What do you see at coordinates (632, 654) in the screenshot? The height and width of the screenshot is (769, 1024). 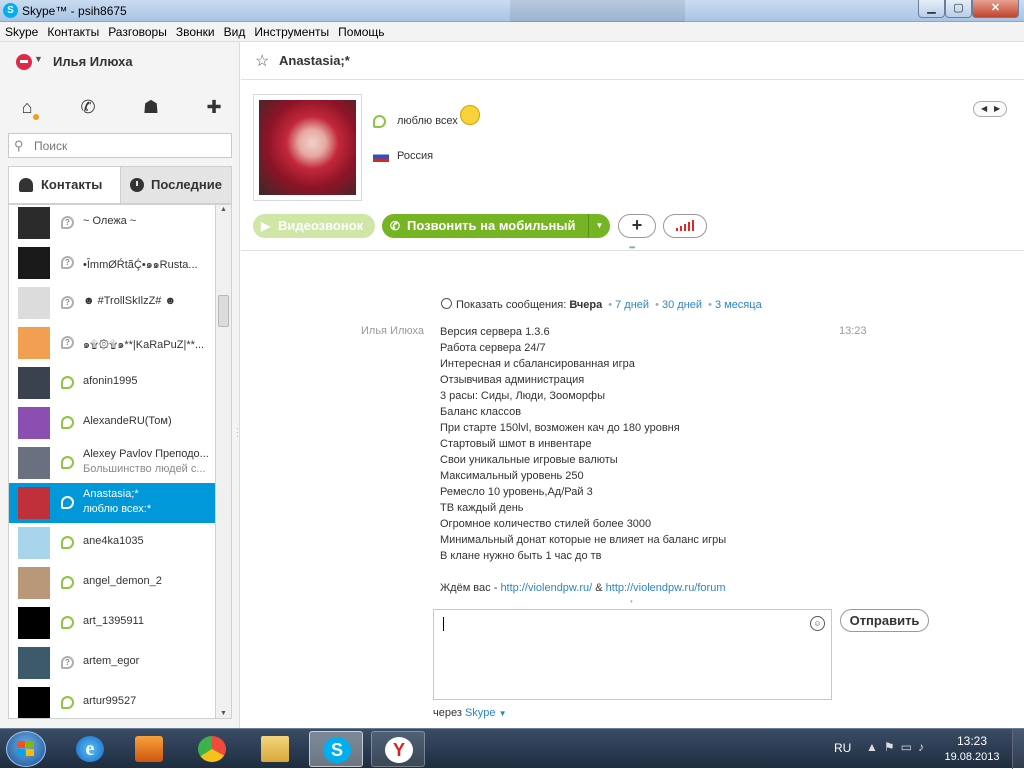 I see `message-input: ☺` at bounding box center [632, 654].